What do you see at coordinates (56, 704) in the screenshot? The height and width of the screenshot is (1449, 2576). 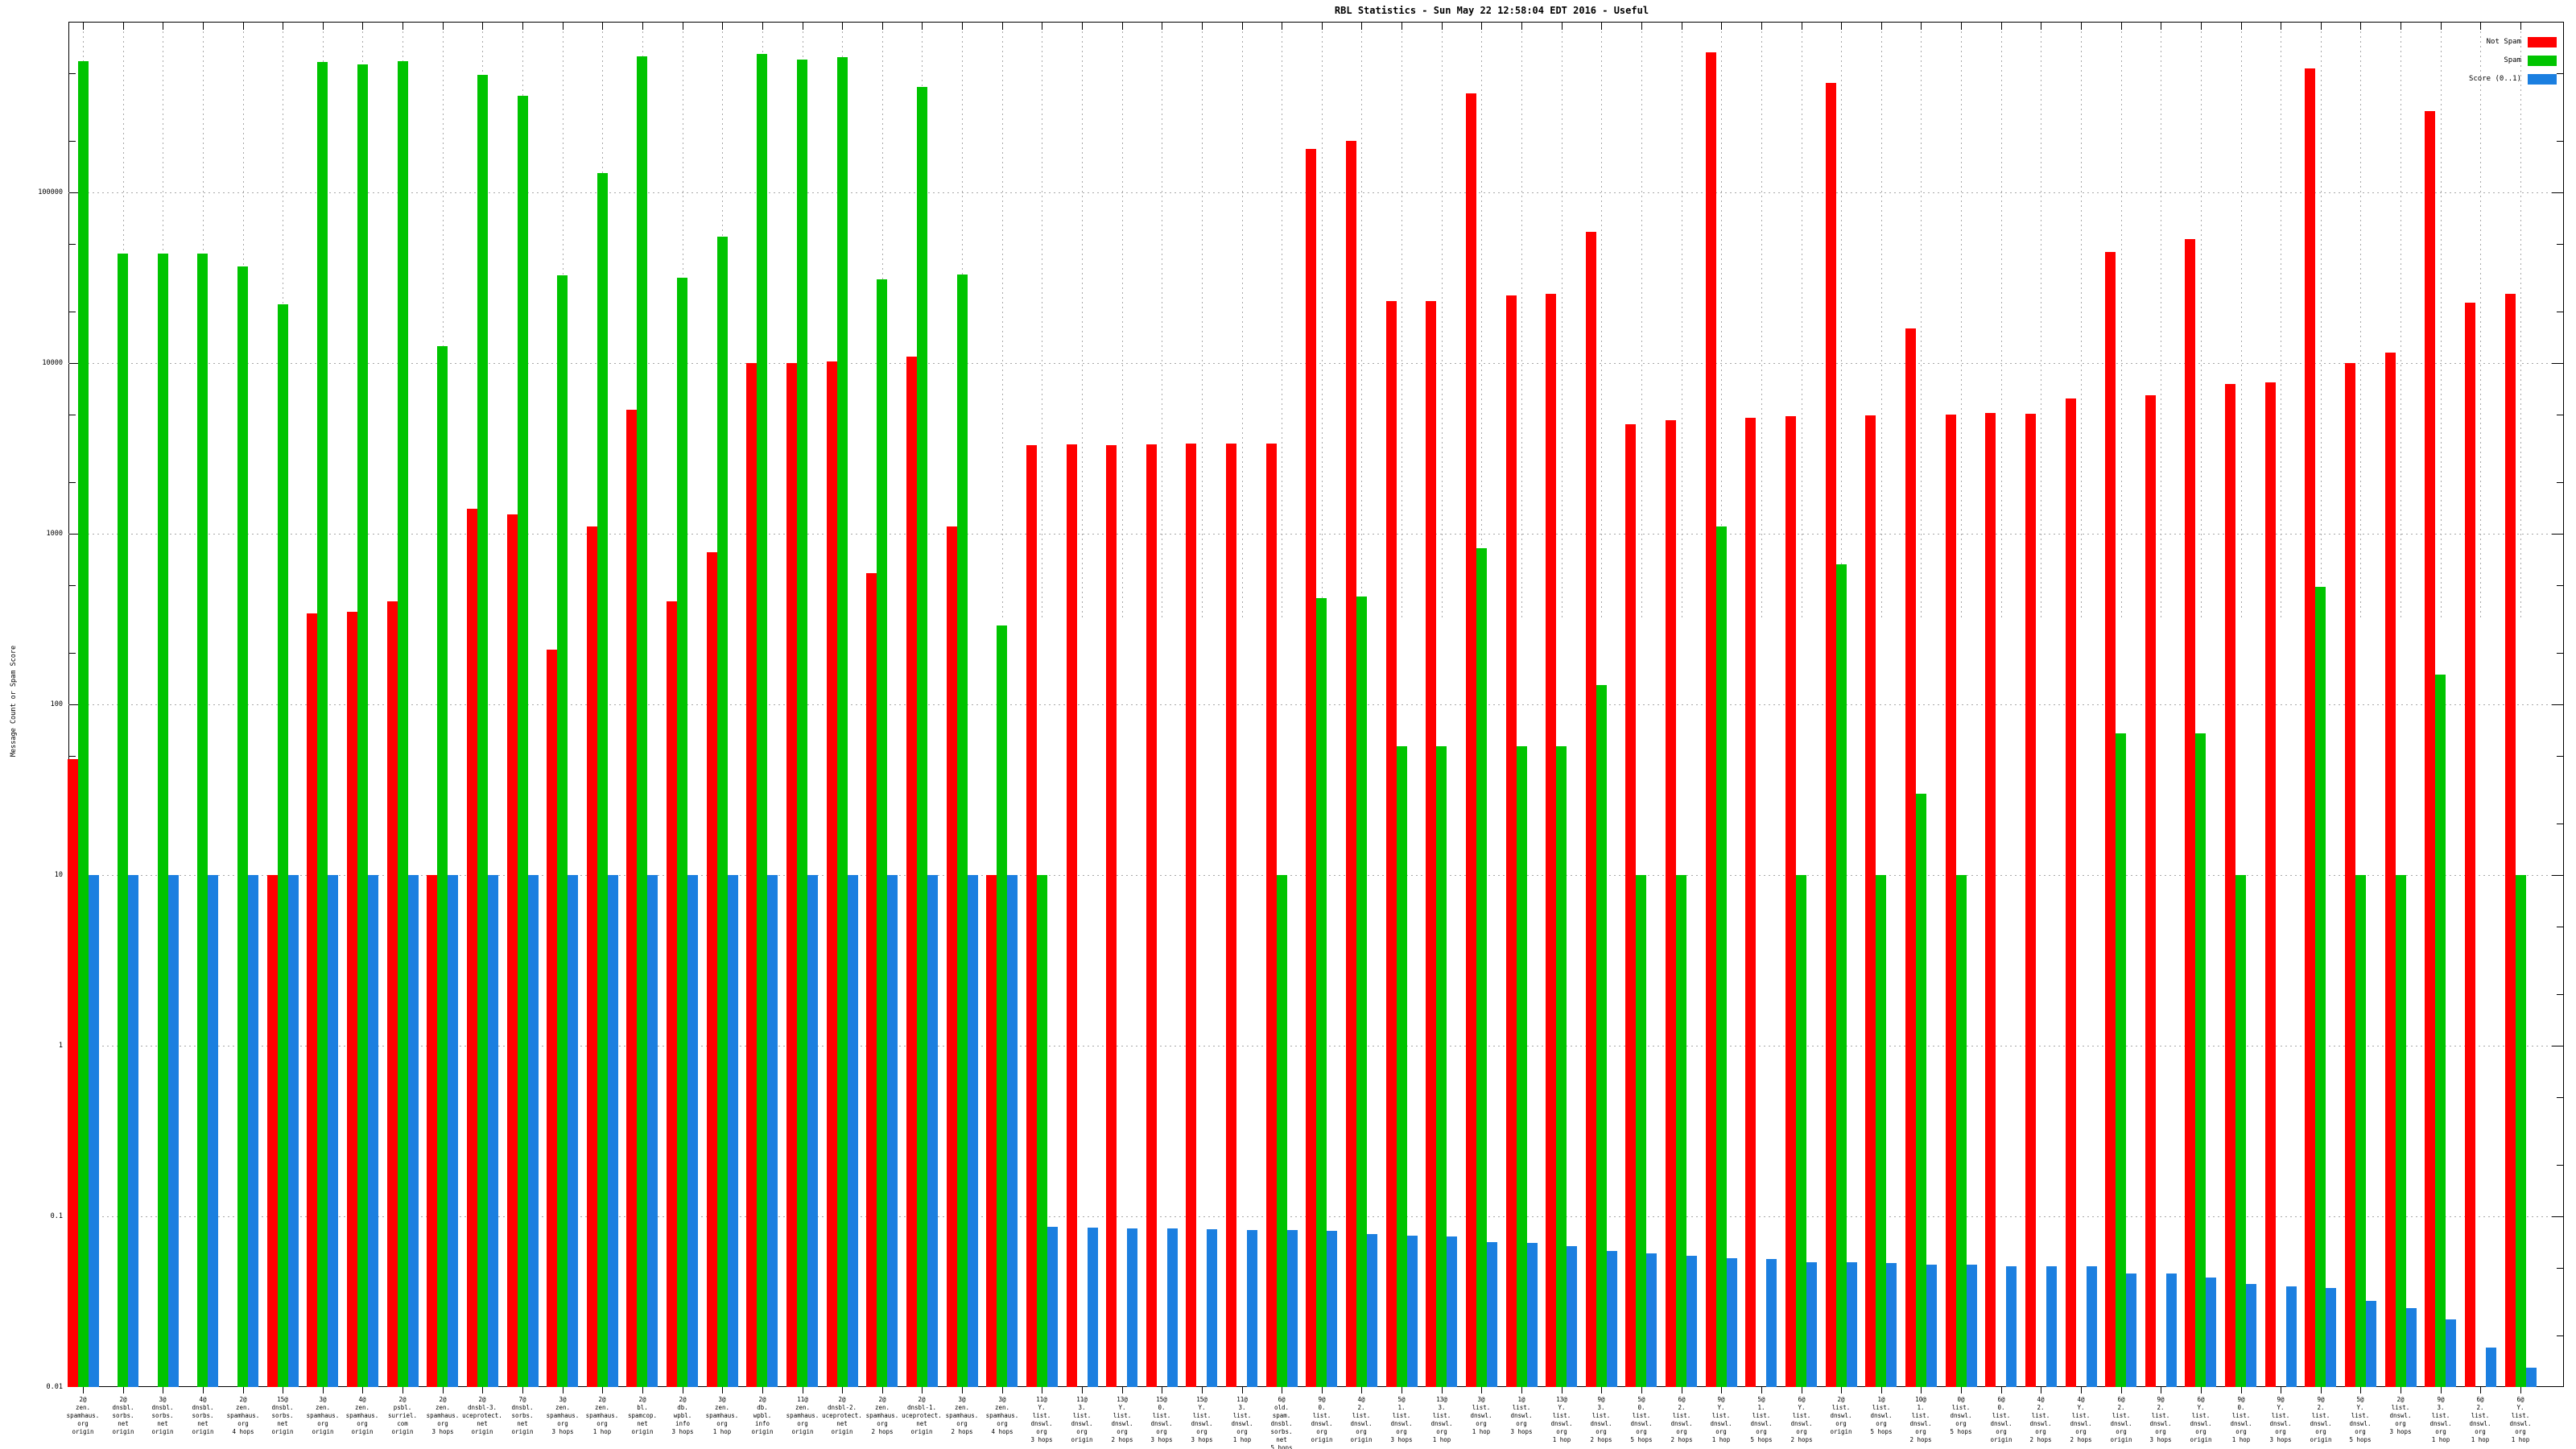 I see `y-axis-tick-label: 100` at bounding box center [56, 704].